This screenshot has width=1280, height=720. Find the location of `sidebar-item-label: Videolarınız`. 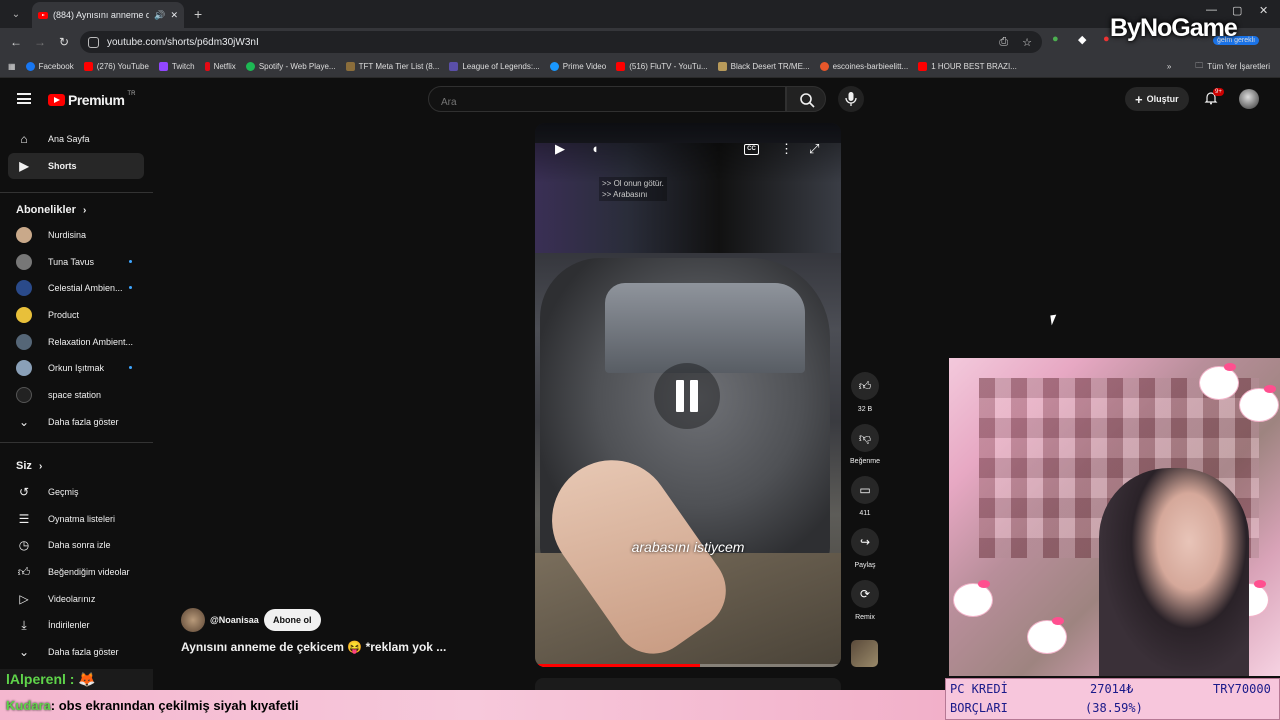

sidebar-item-label: Videolarınız is located at coordinates (72, 599).